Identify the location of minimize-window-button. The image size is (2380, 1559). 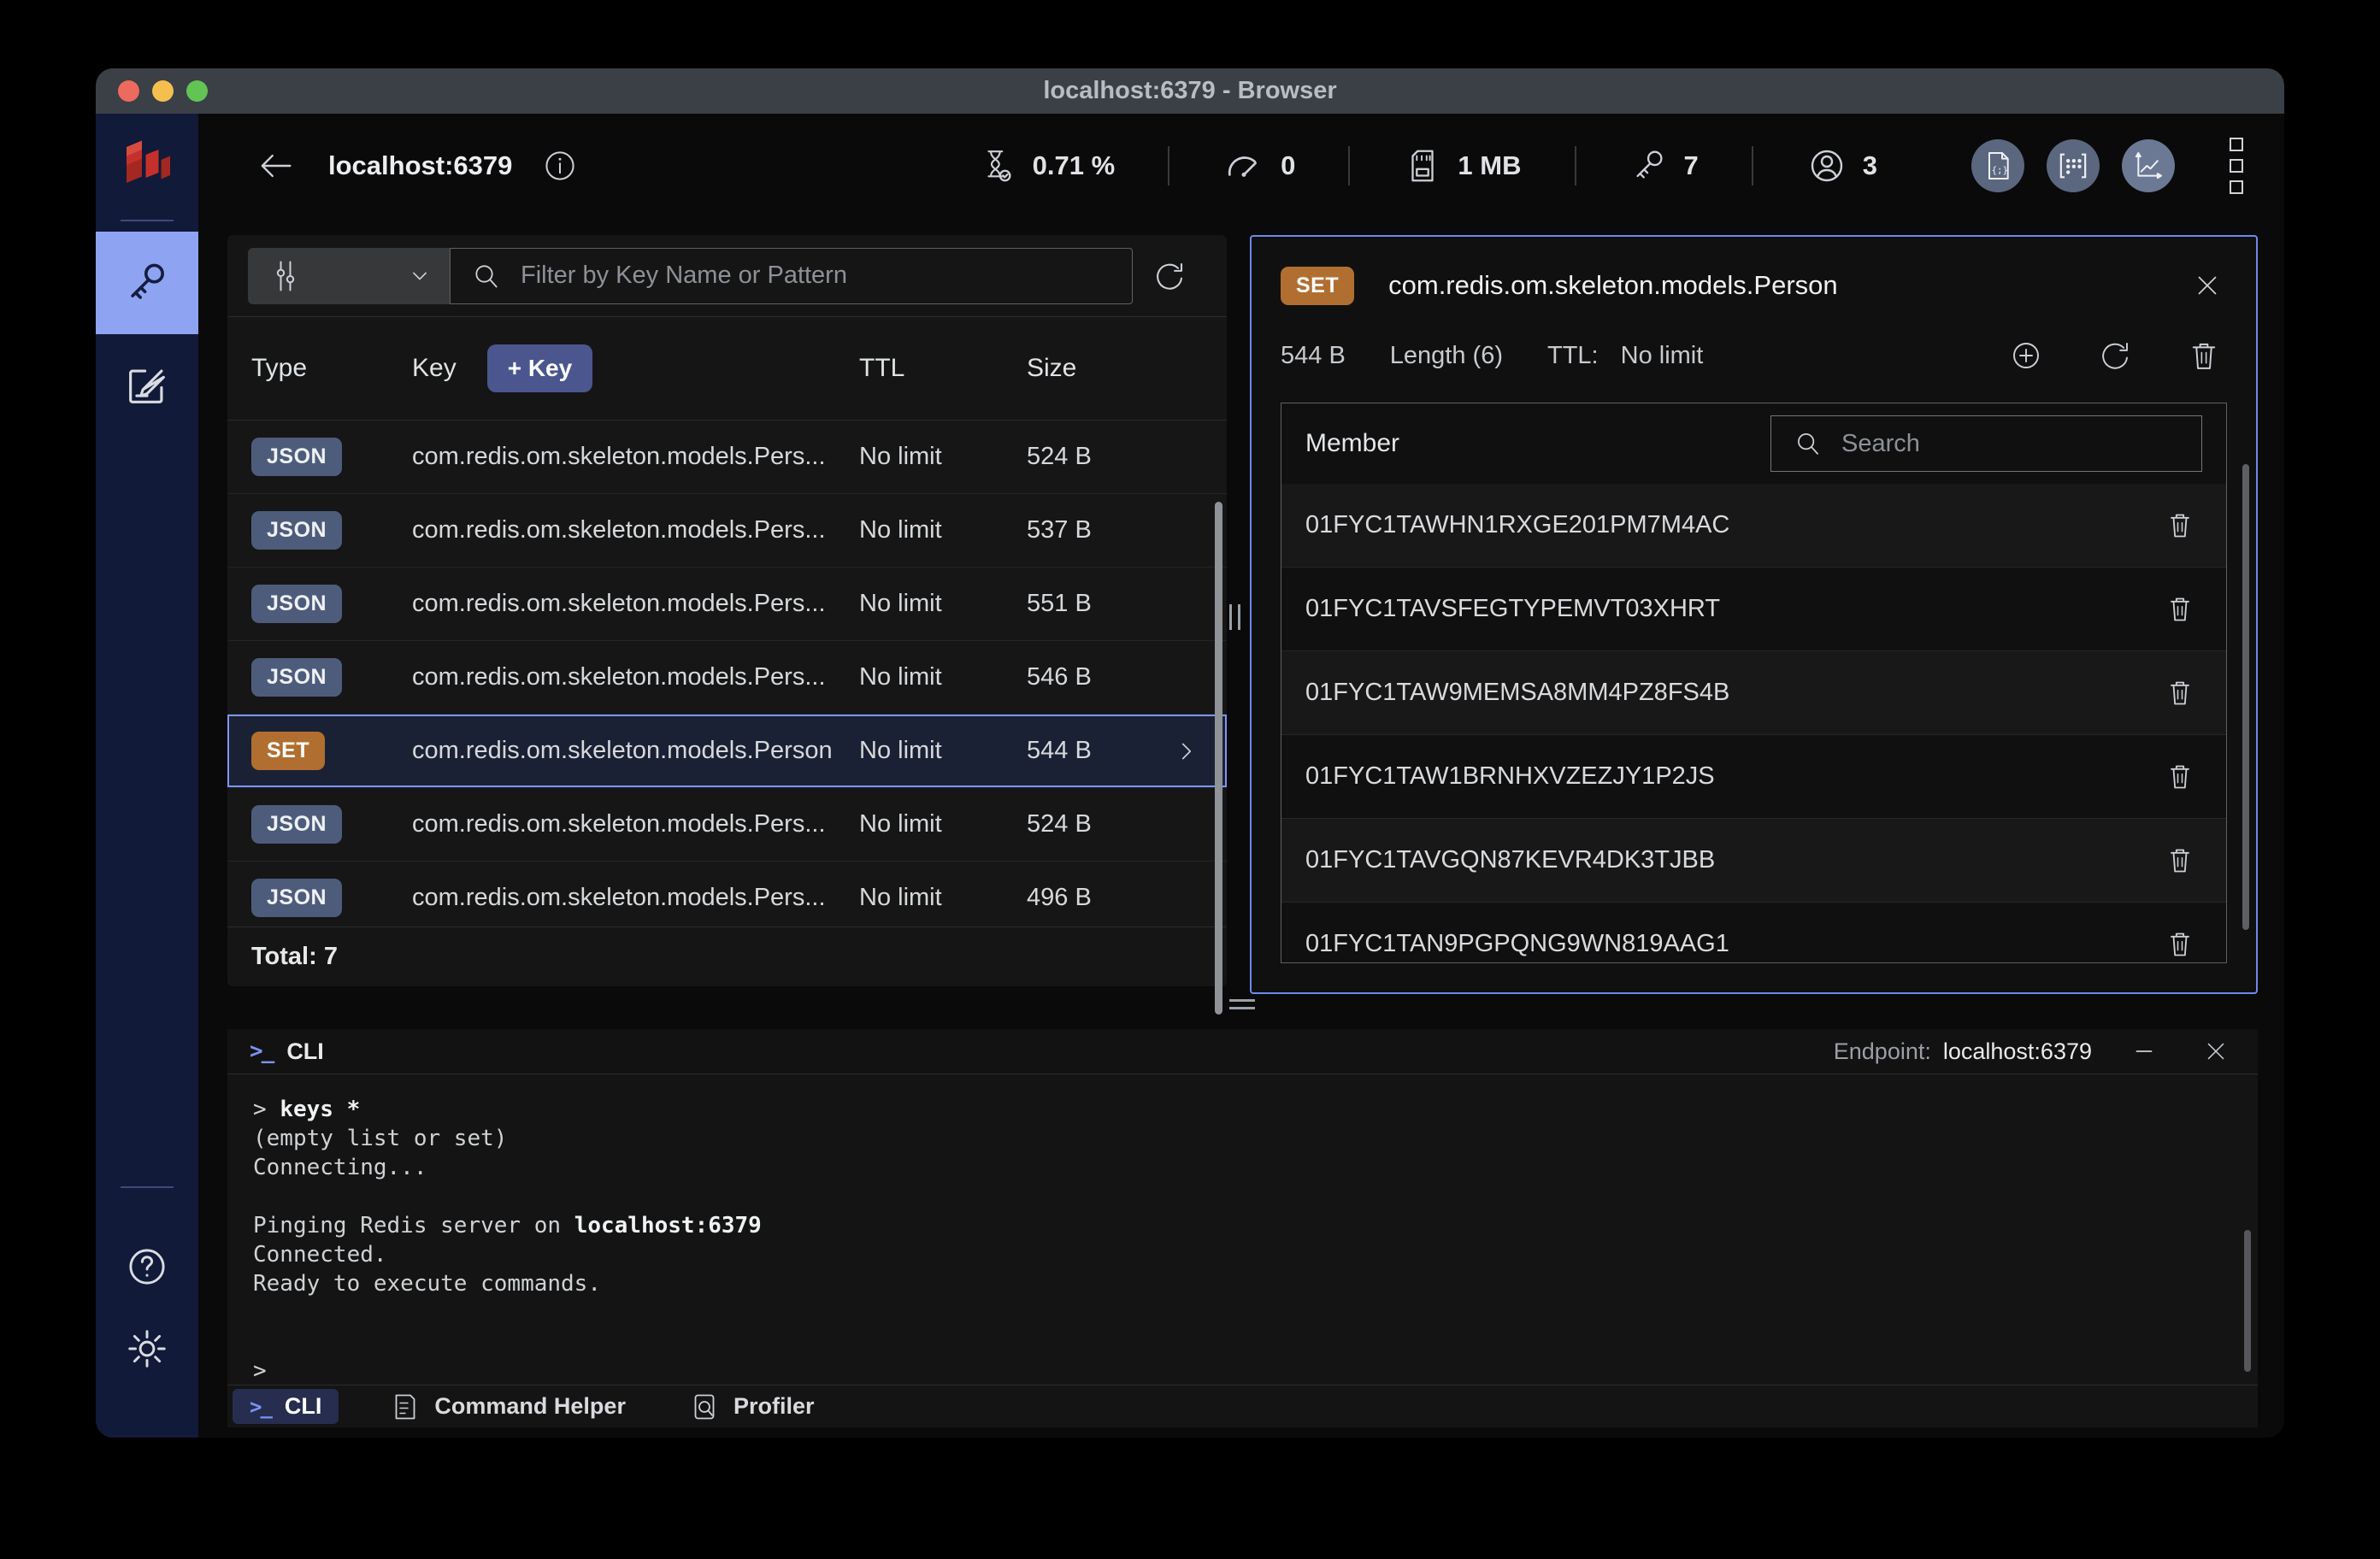
(163, 91).